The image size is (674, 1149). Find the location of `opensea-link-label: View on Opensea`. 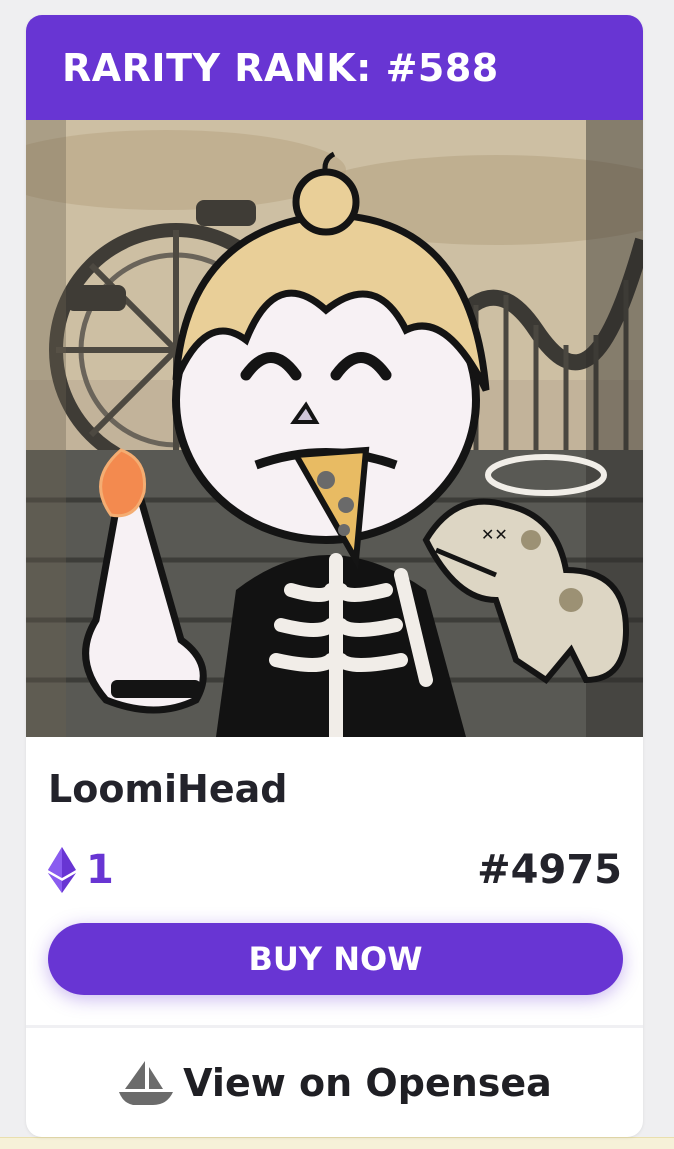

opensea-link-label: View on Opensea is located at coordinates (367, 1082).